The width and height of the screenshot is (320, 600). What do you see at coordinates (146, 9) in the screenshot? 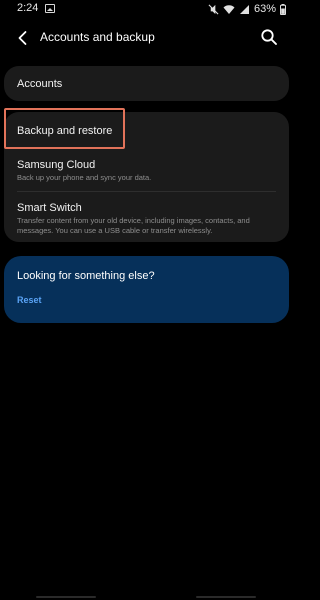
I see `status-bar: 2:24 63%` at bounding box center [146, 9].